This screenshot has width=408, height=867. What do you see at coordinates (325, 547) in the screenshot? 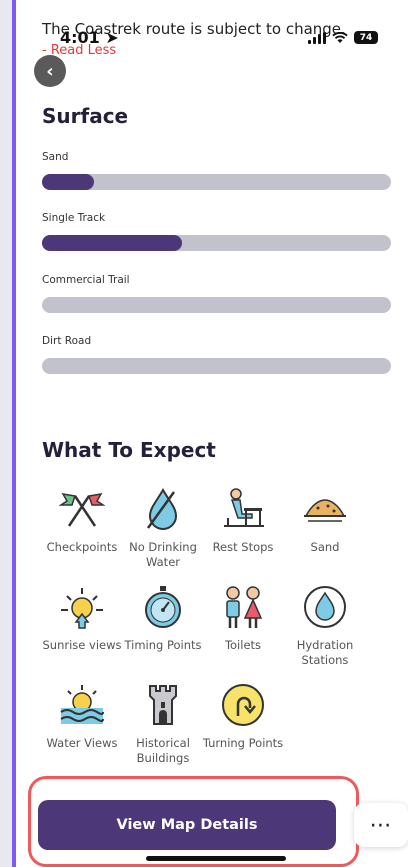
I see `expect-label-sand: Sand` at bounding box center [325, 547].